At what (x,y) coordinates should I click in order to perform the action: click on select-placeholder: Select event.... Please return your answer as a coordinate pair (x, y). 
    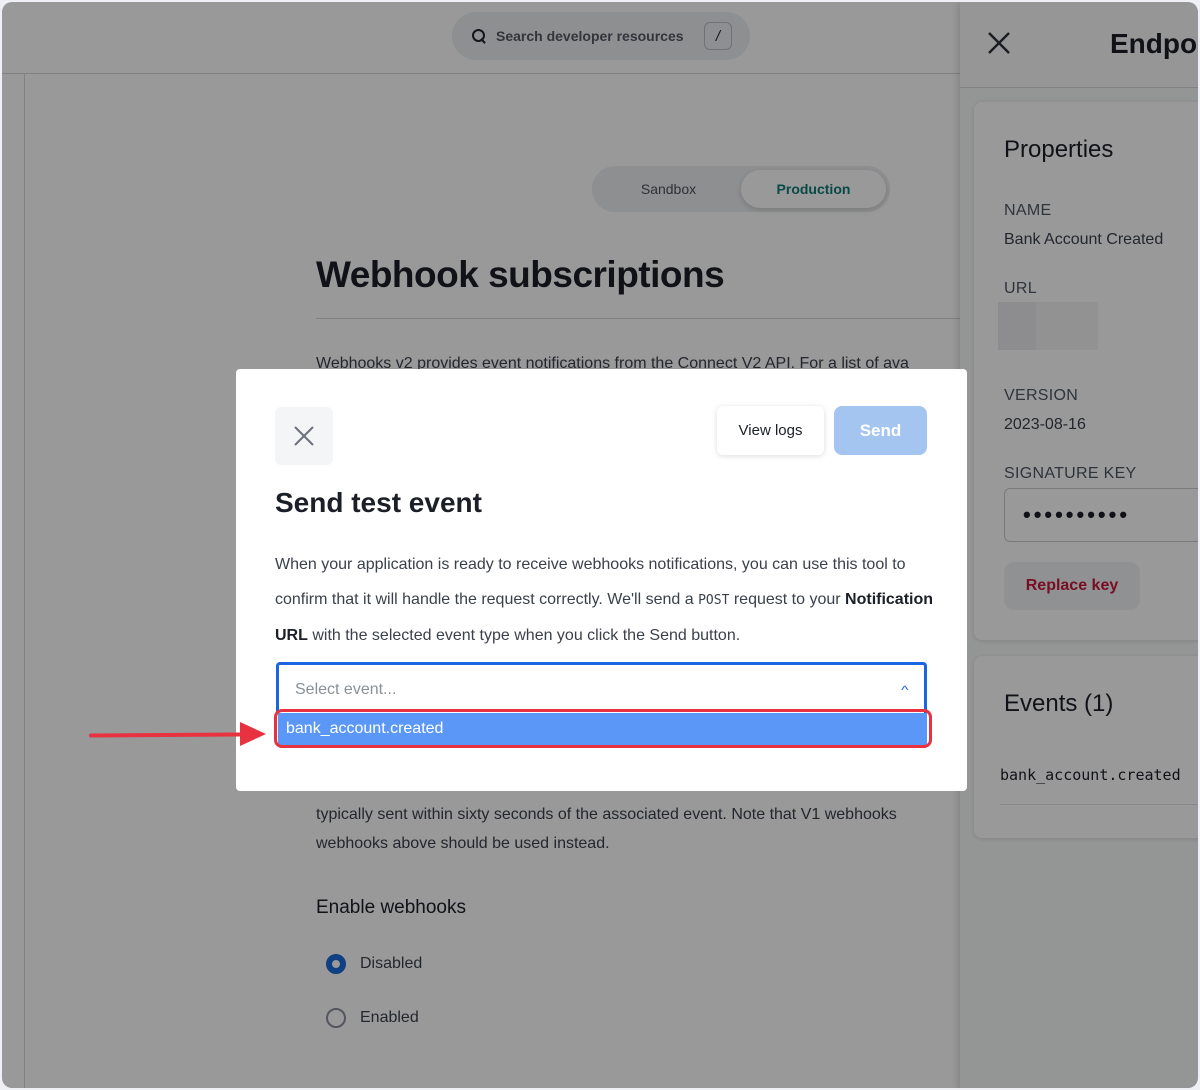
    Looking at the image, I should click on (346, 689).